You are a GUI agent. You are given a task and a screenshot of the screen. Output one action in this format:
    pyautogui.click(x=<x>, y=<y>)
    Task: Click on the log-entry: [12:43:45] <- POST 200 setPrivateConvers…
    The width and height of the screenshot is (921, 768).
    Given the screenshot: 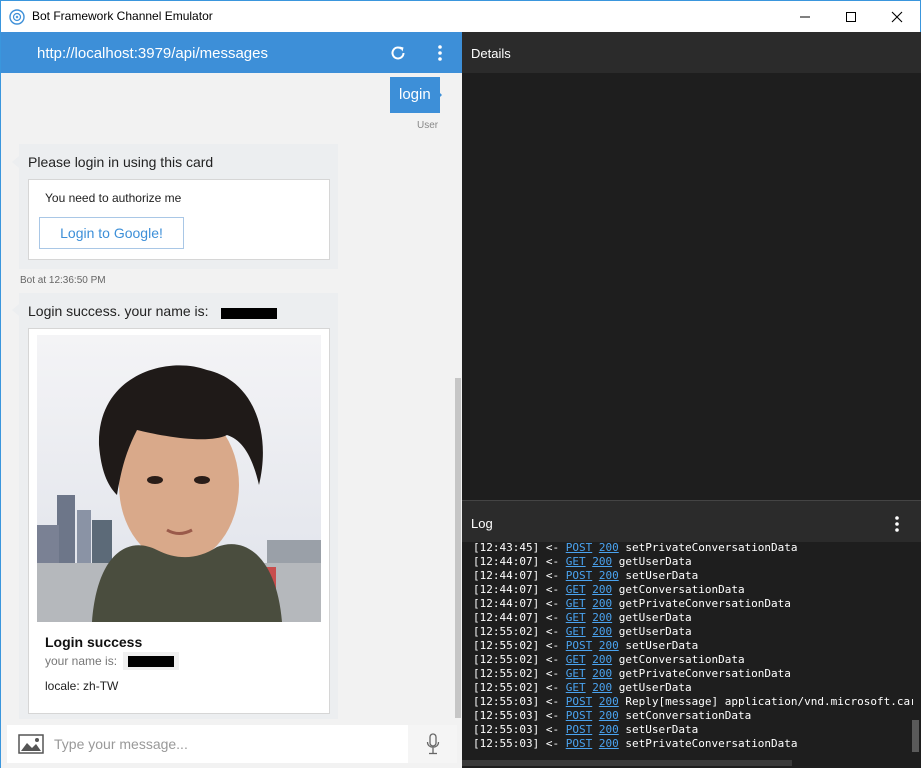 What is the action you would take?
    pyautogui.click(x=693, y=548)
    